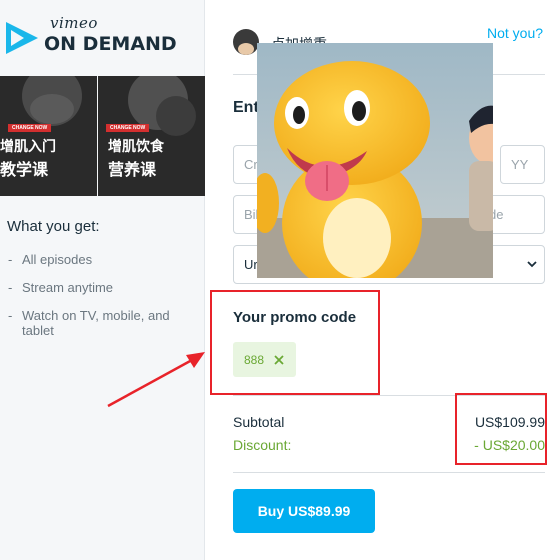 The width and height of the screenshot is (560, 560). Describe the element at coordinates (389, 472) in the screenshot. I see `divider` at that location.